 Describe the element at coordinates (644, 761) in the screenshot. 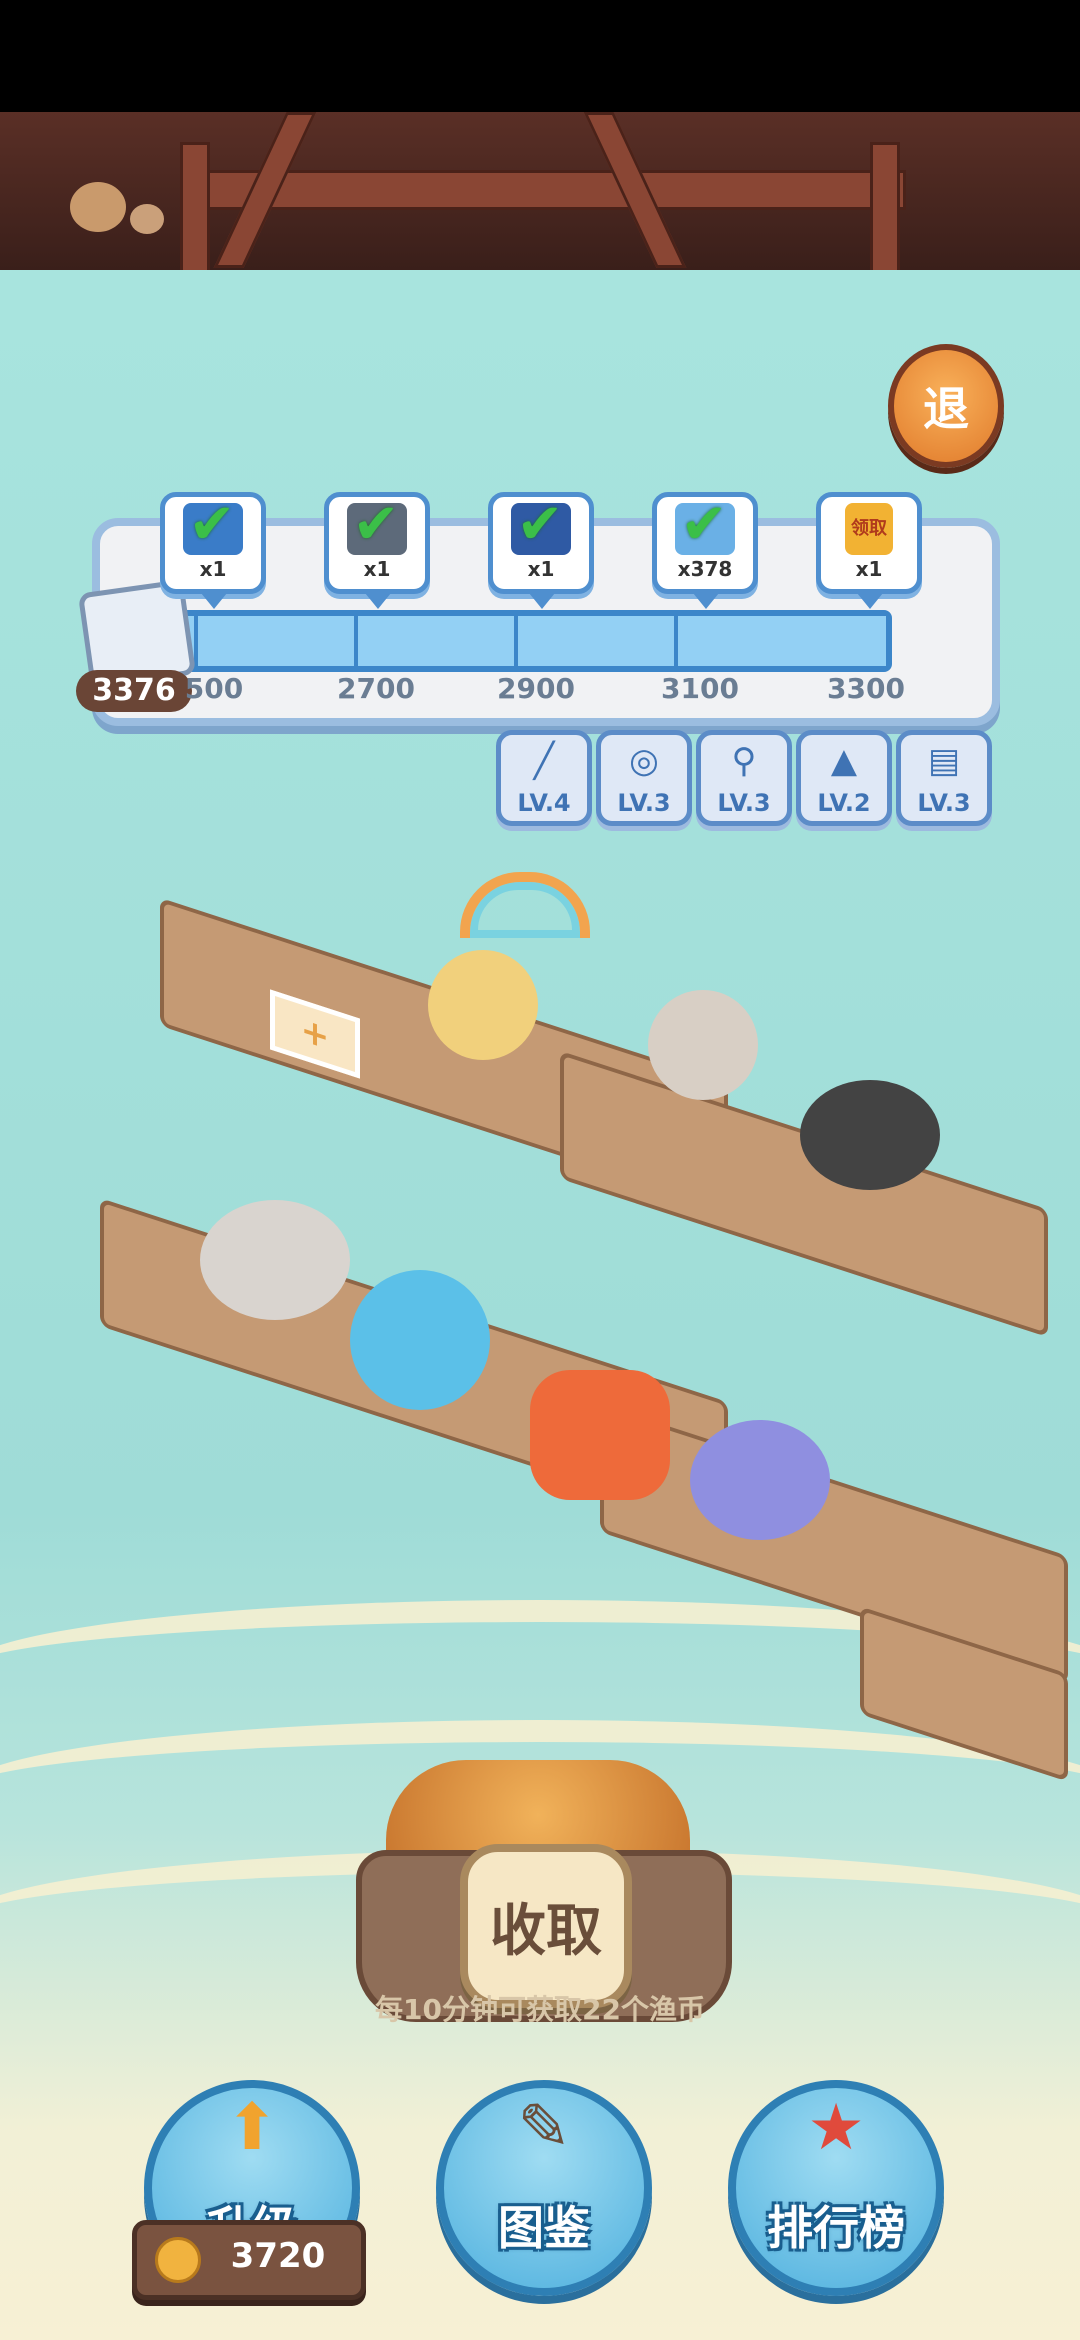

I see `reel-icon: ◎` at that location.